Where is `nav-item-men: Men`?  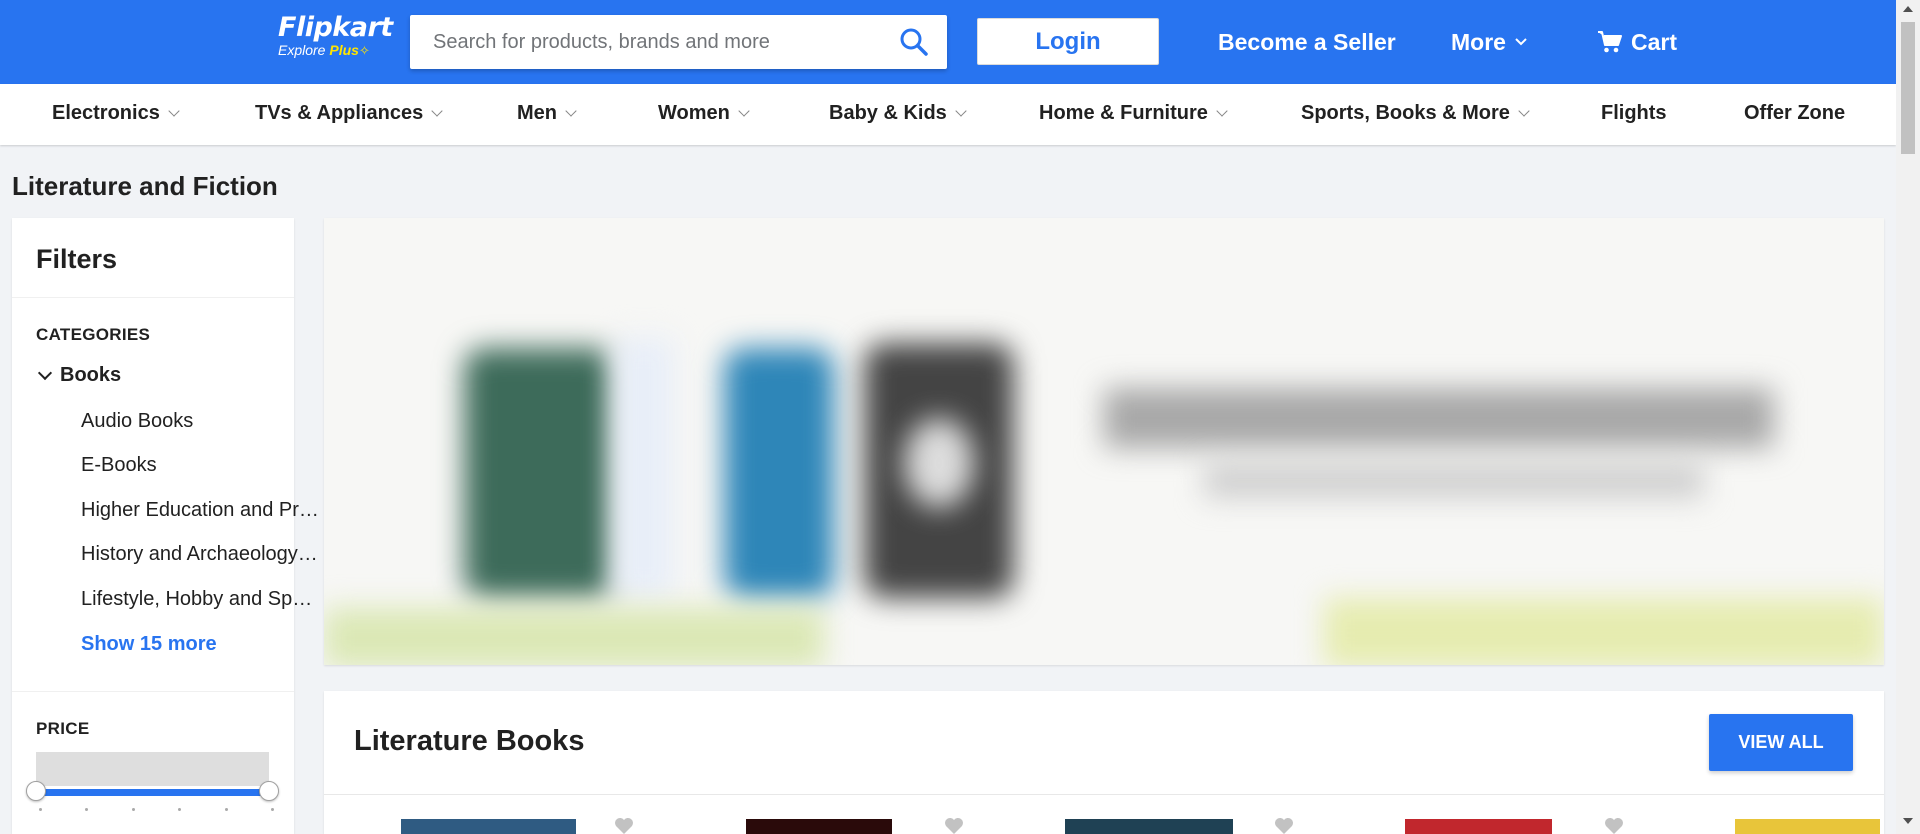 nav-item-men: Men is located at coordinates (547, 113).